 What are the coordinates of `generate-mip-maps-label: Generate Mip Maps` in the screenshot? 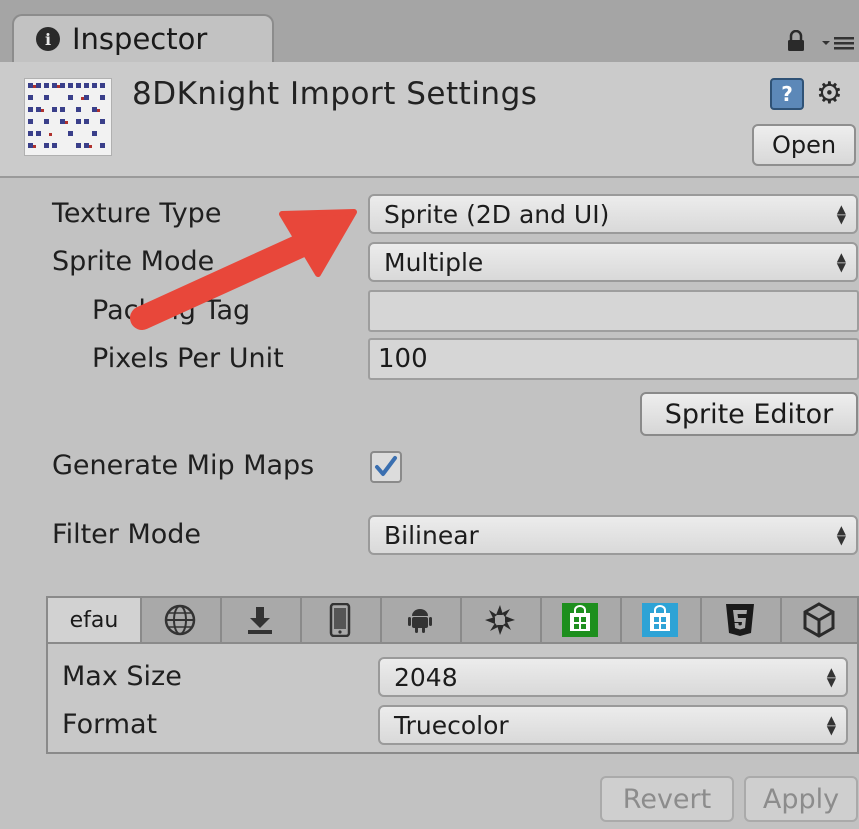 It's located at (183, 465).